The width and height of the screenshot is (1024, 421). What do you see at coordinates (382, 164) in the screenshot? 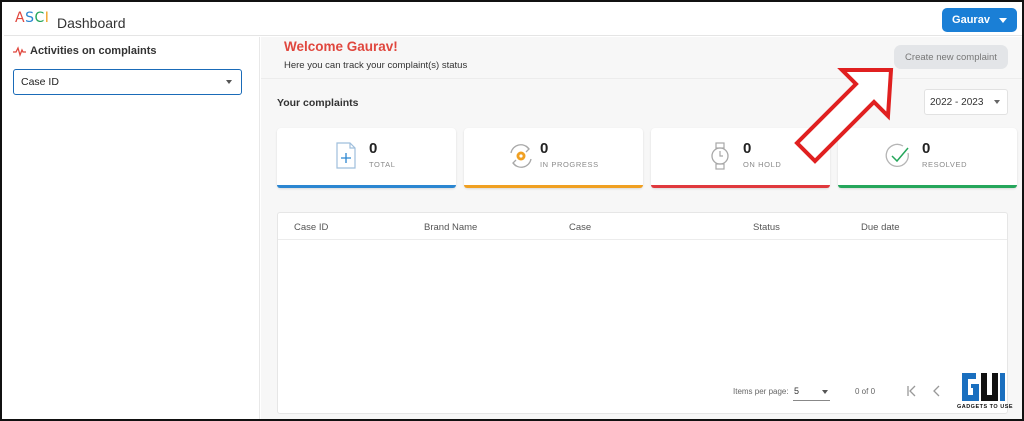
I see `stat-label: TOTAL` at bounding box center [382, 164].